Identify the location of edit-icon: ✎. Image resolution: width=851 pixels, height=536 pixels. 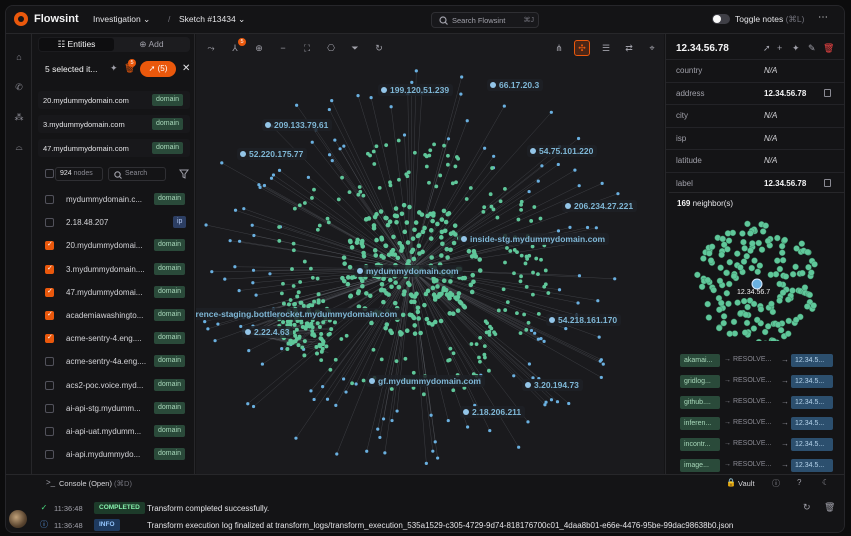
(812, 48).